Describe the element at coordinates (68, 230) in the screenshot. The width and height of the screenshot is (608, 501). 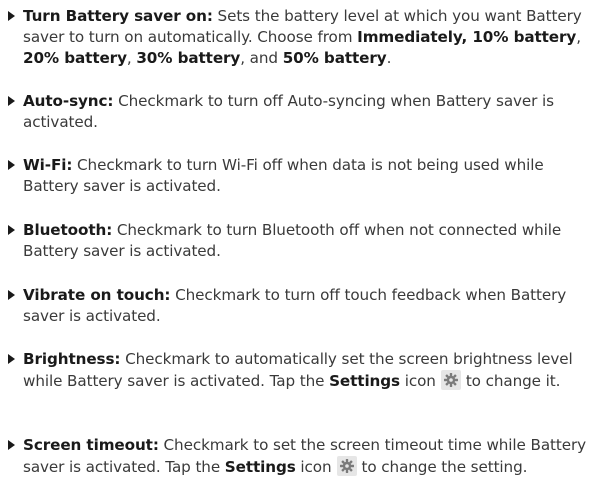
I see `term-bluetooth: Bluetooth:` at that location.